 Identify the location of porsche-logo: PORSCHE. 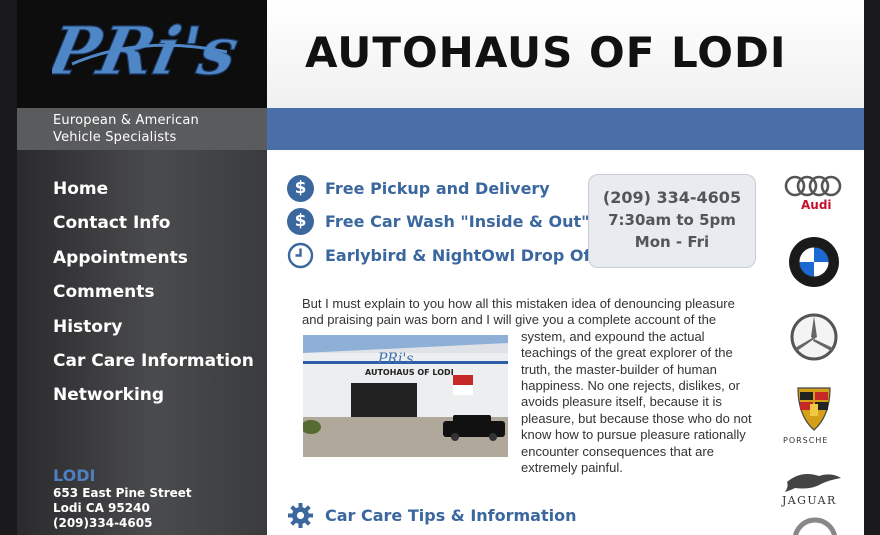
(814, 416).